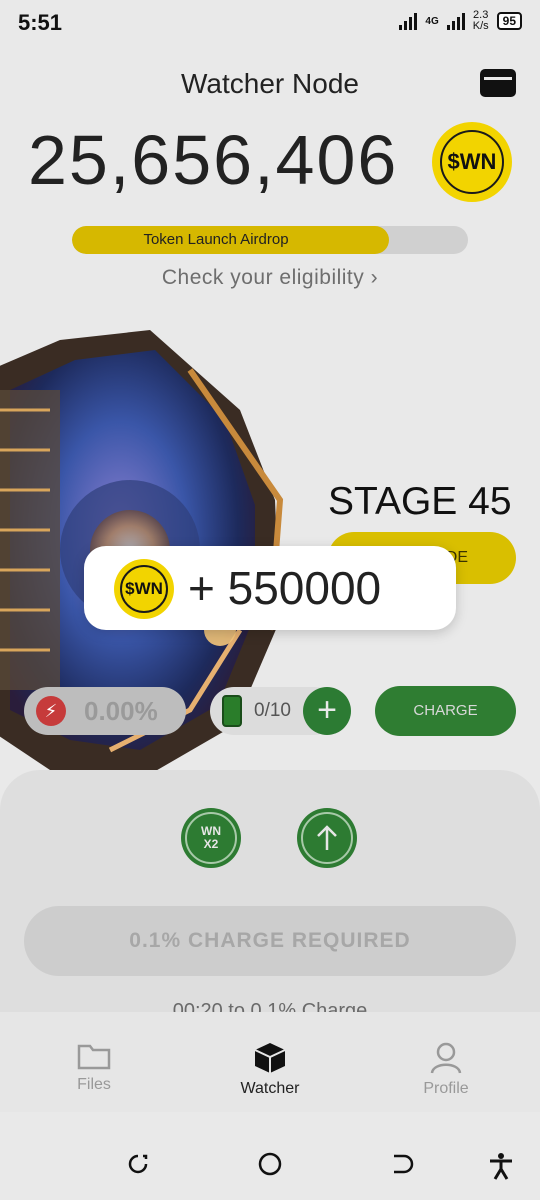 The image size is (540, 1200). I want to click on airdrop-progress: Token Launch Airdrop, so click(270, 240).